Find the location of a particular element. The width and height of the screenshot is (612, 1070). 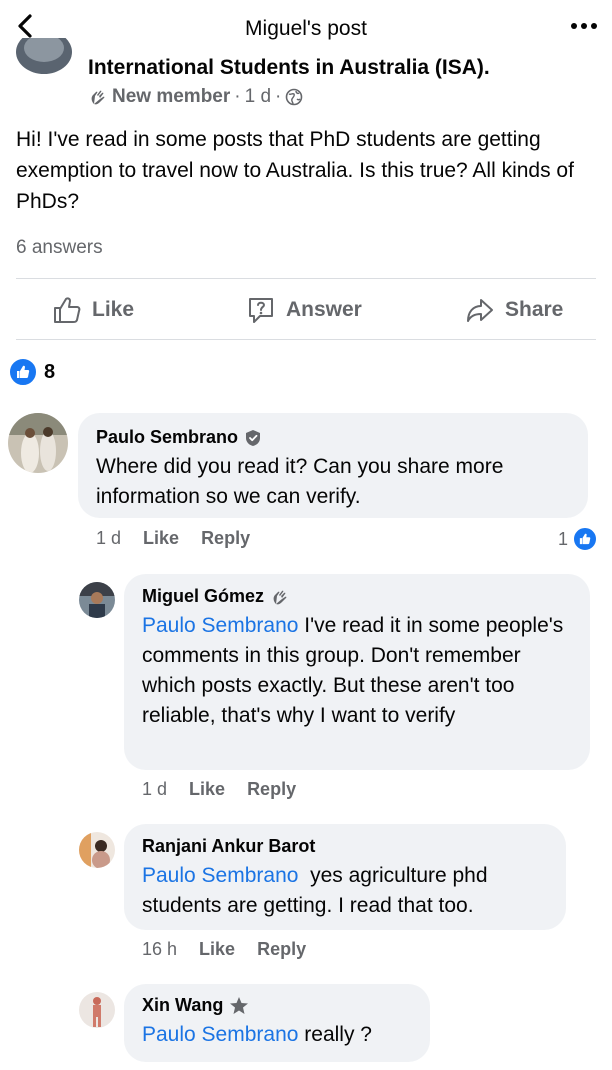

reaction-summary: 8 is located at coordinates (31, 372).